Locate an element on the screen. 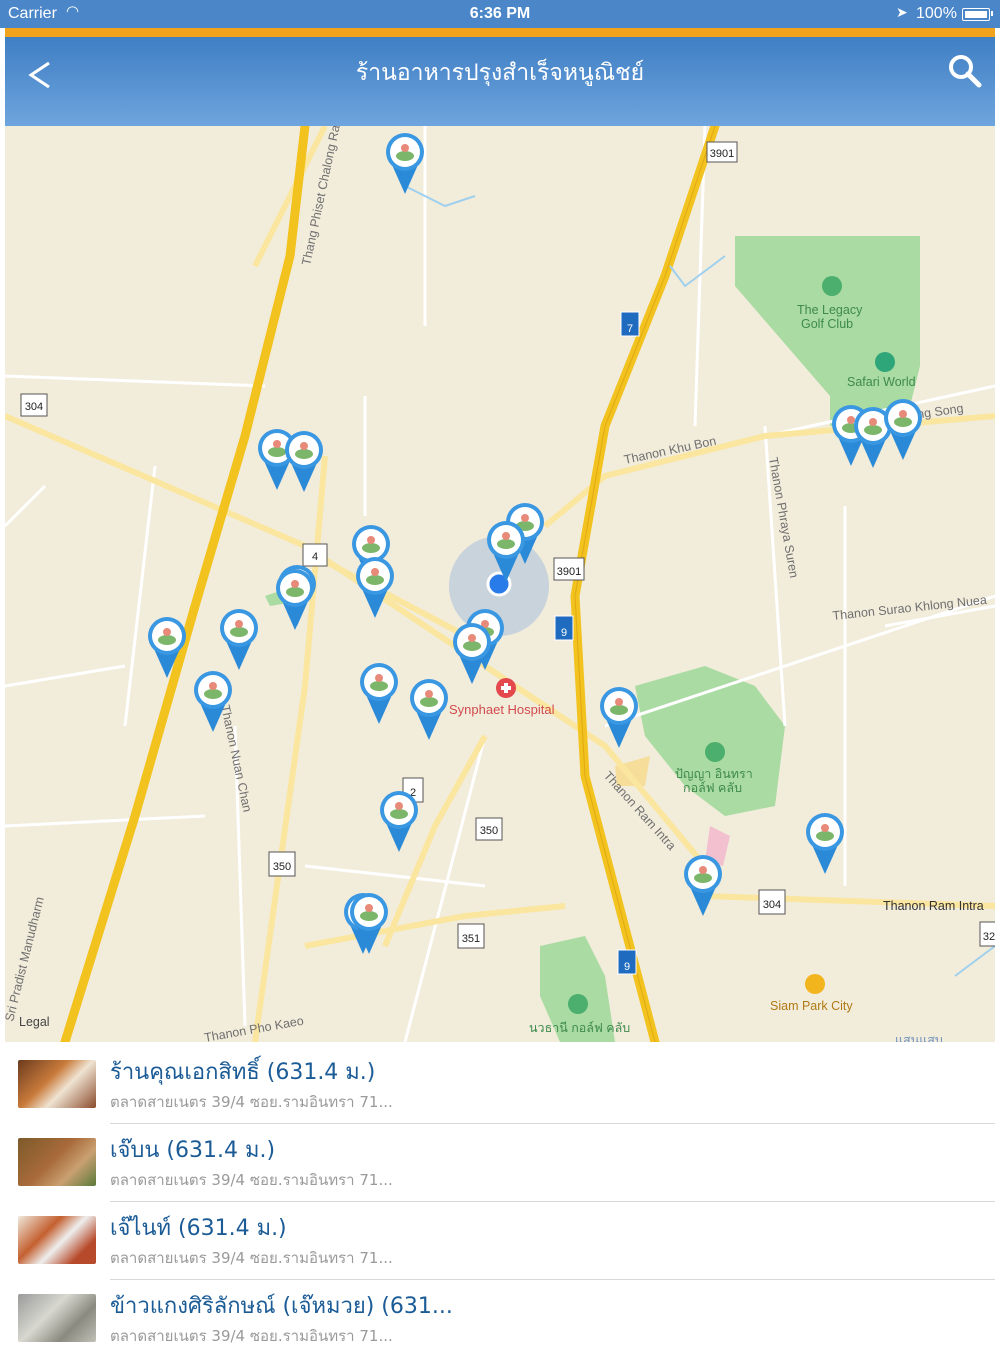 Image resolution: width=1000 pixels, height=1358 pixels. route-shield: 351 is located at coordinates (471, 936).